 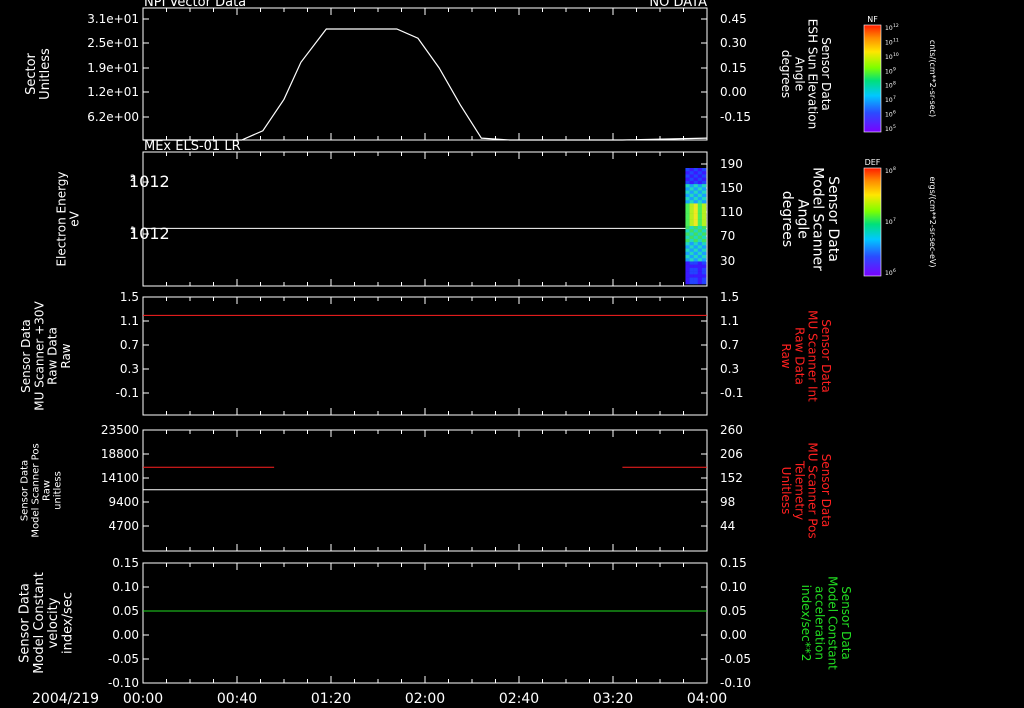 What do you see at coordinates (149, 181) in the screenshot?
I see `[object SVGGElement]: 1012` at bounding box center [149, 181].